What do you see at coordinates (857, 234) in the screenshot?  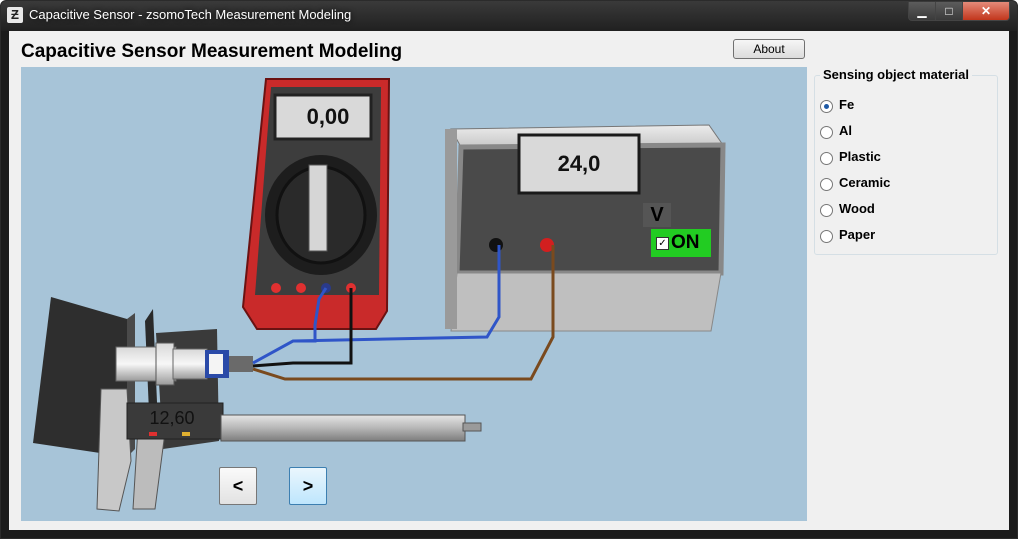 I see `radio-label: Paper` at bounding box center [857, 234].